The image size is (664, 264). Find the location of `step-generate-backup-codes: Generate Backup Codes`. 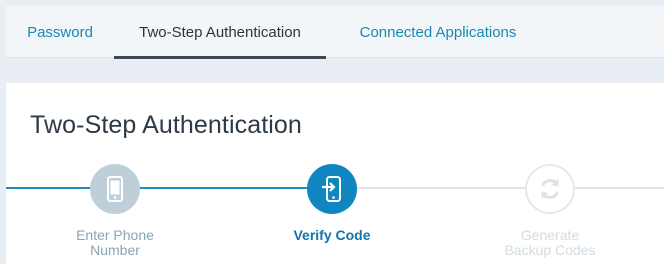

step-generate-backup-codes: Generate Backup Codes is located at coordinates (550, 211).